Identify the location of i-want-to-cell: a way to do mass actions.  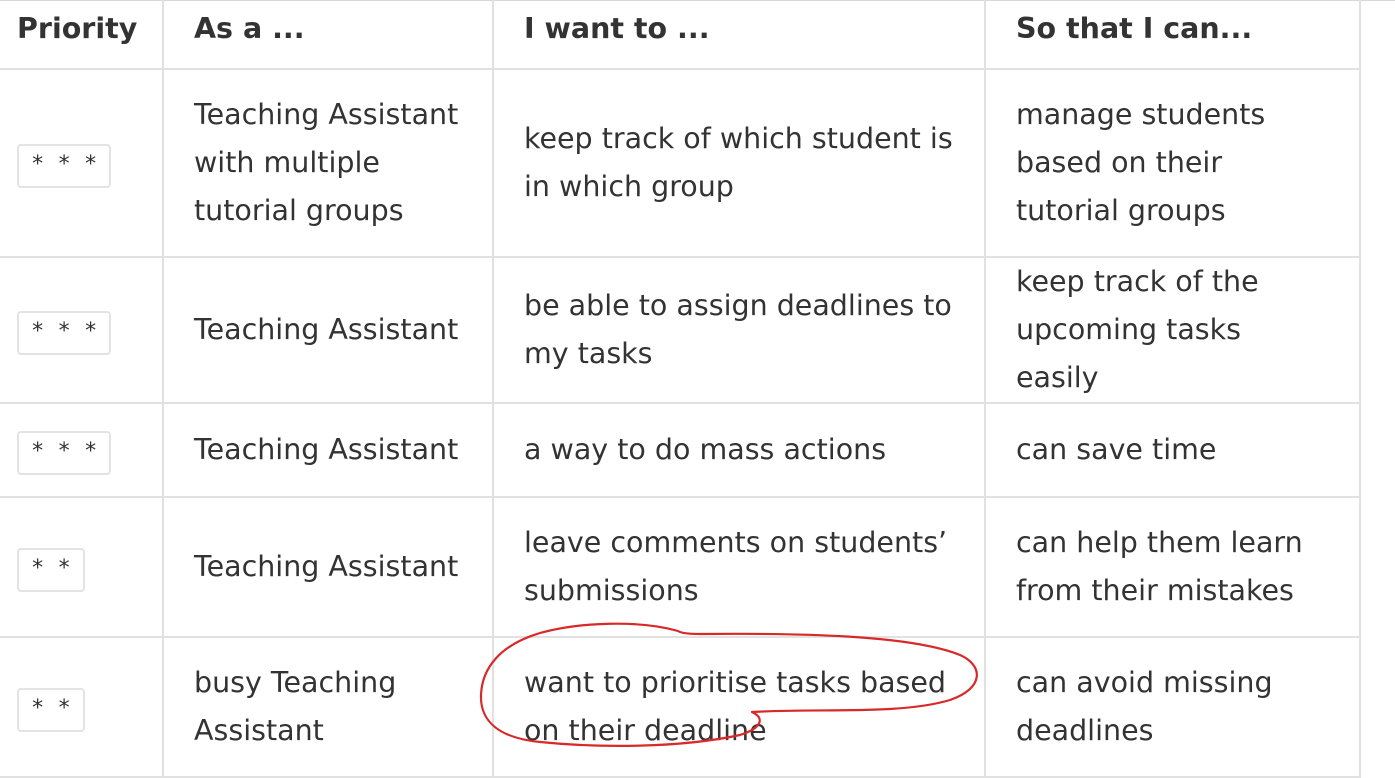
(739, 450).